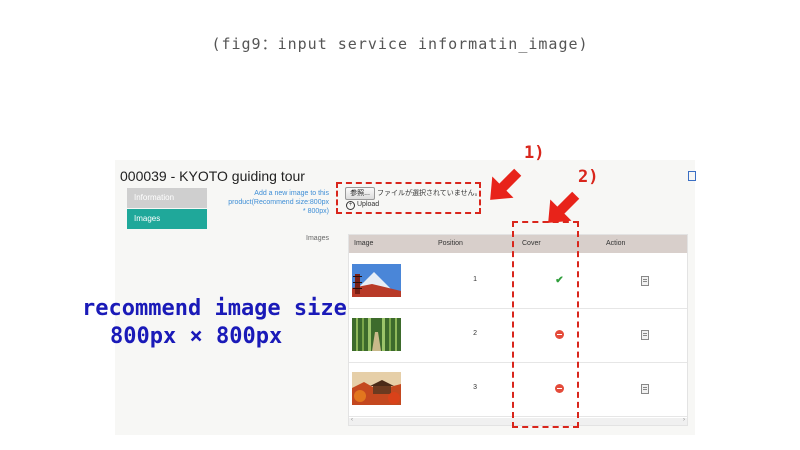  Describe the element at coordinates (408, 198) in the screenshot. I see `highlight-box-upload` at that location.